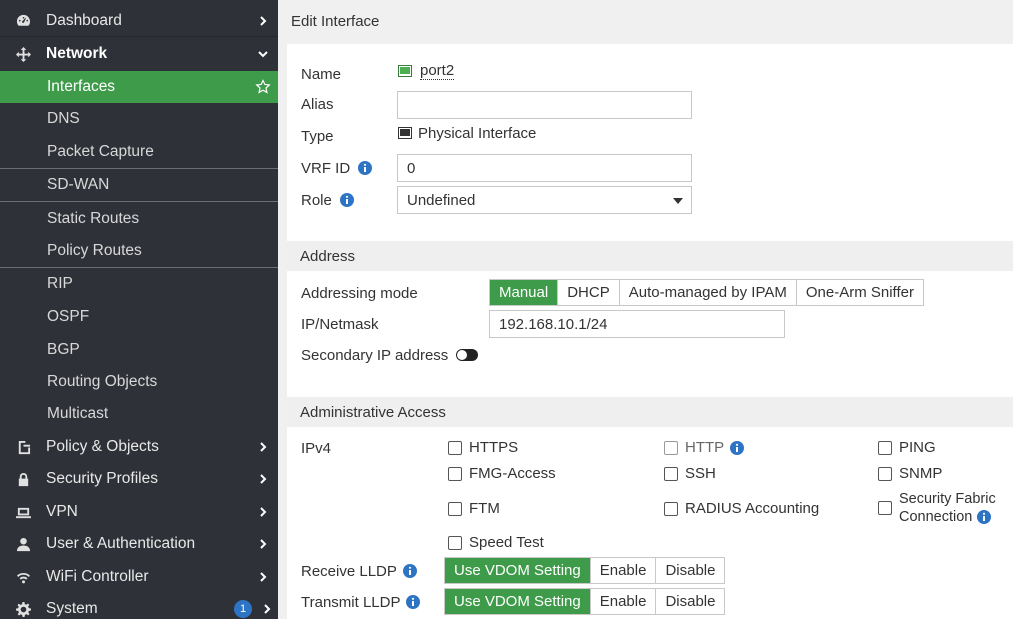  I want to click on nav-vpn: VPN, so click(139, 512).